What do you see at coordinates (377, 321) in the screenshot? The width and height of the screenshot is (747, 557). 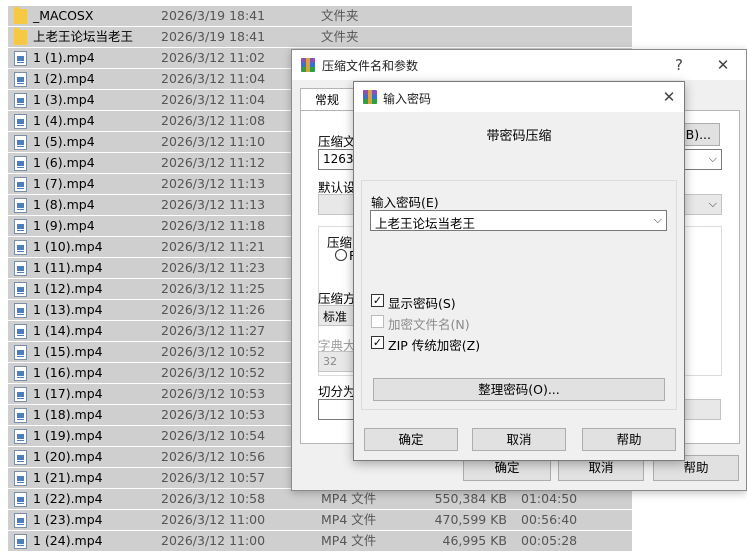 I see `encrypt-filenames-checkbox` at bounding box center [377, 321].